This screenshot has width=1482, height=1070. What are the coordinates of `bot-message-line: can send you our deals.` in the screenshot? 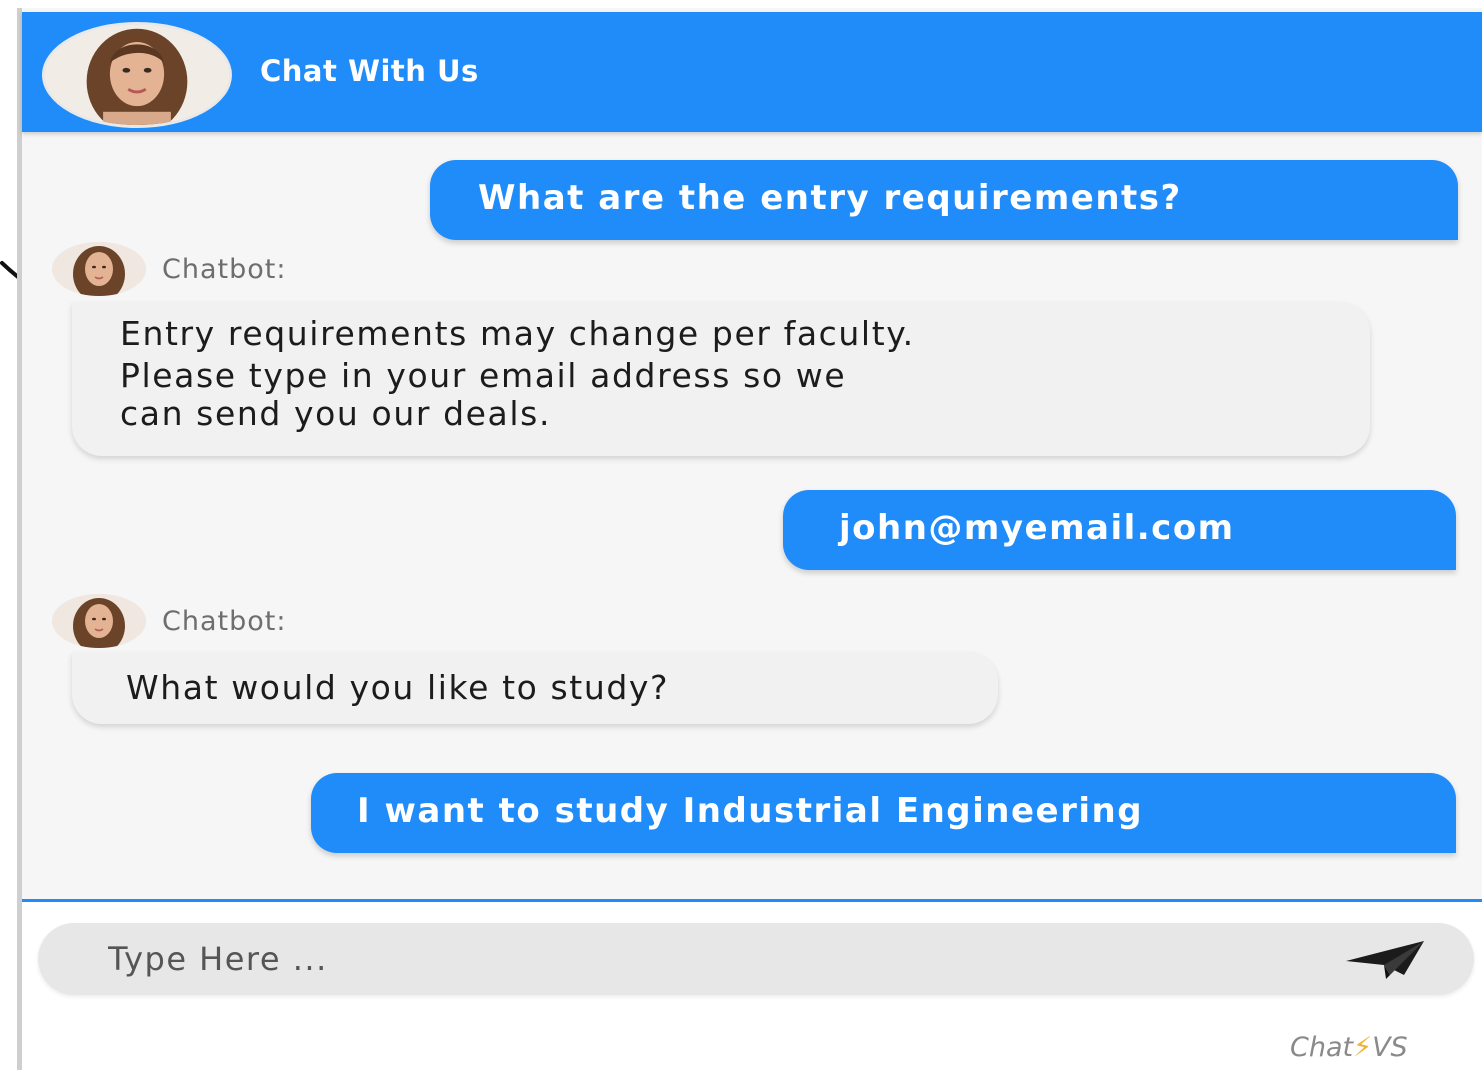 It's located at (336, 413).